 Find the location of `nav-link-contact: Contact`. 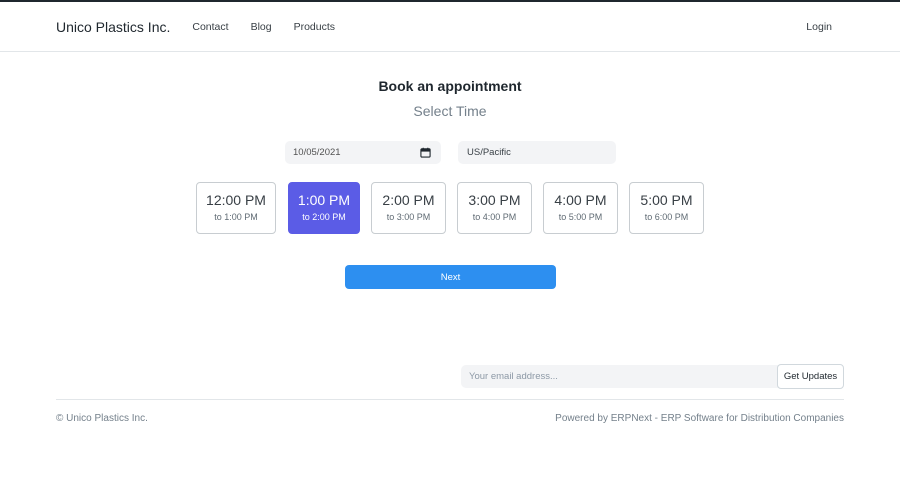

nav-link-contact: Contact is located at coordinates (210, 27).